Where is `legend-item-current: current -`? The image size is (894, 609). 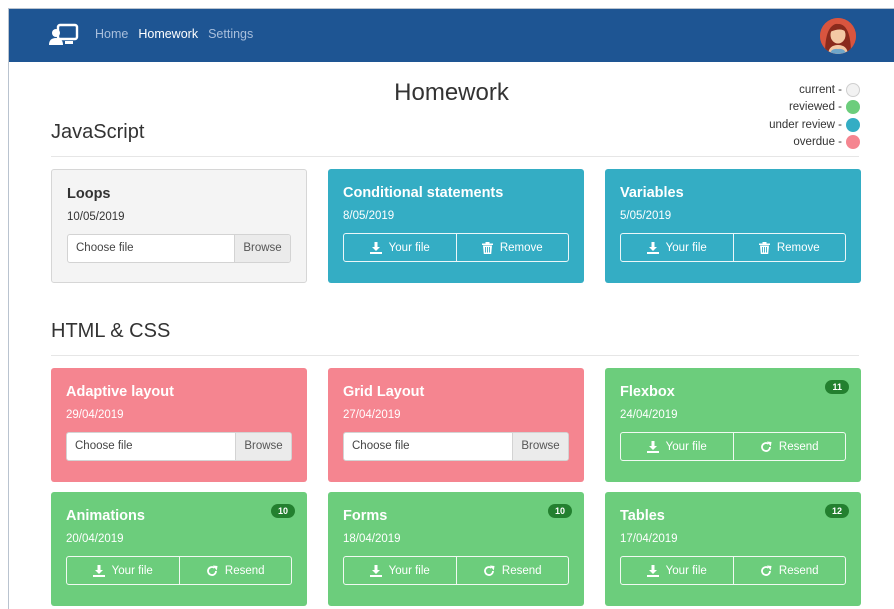 legend-item-current: current - is located at coordinates (814, 90).